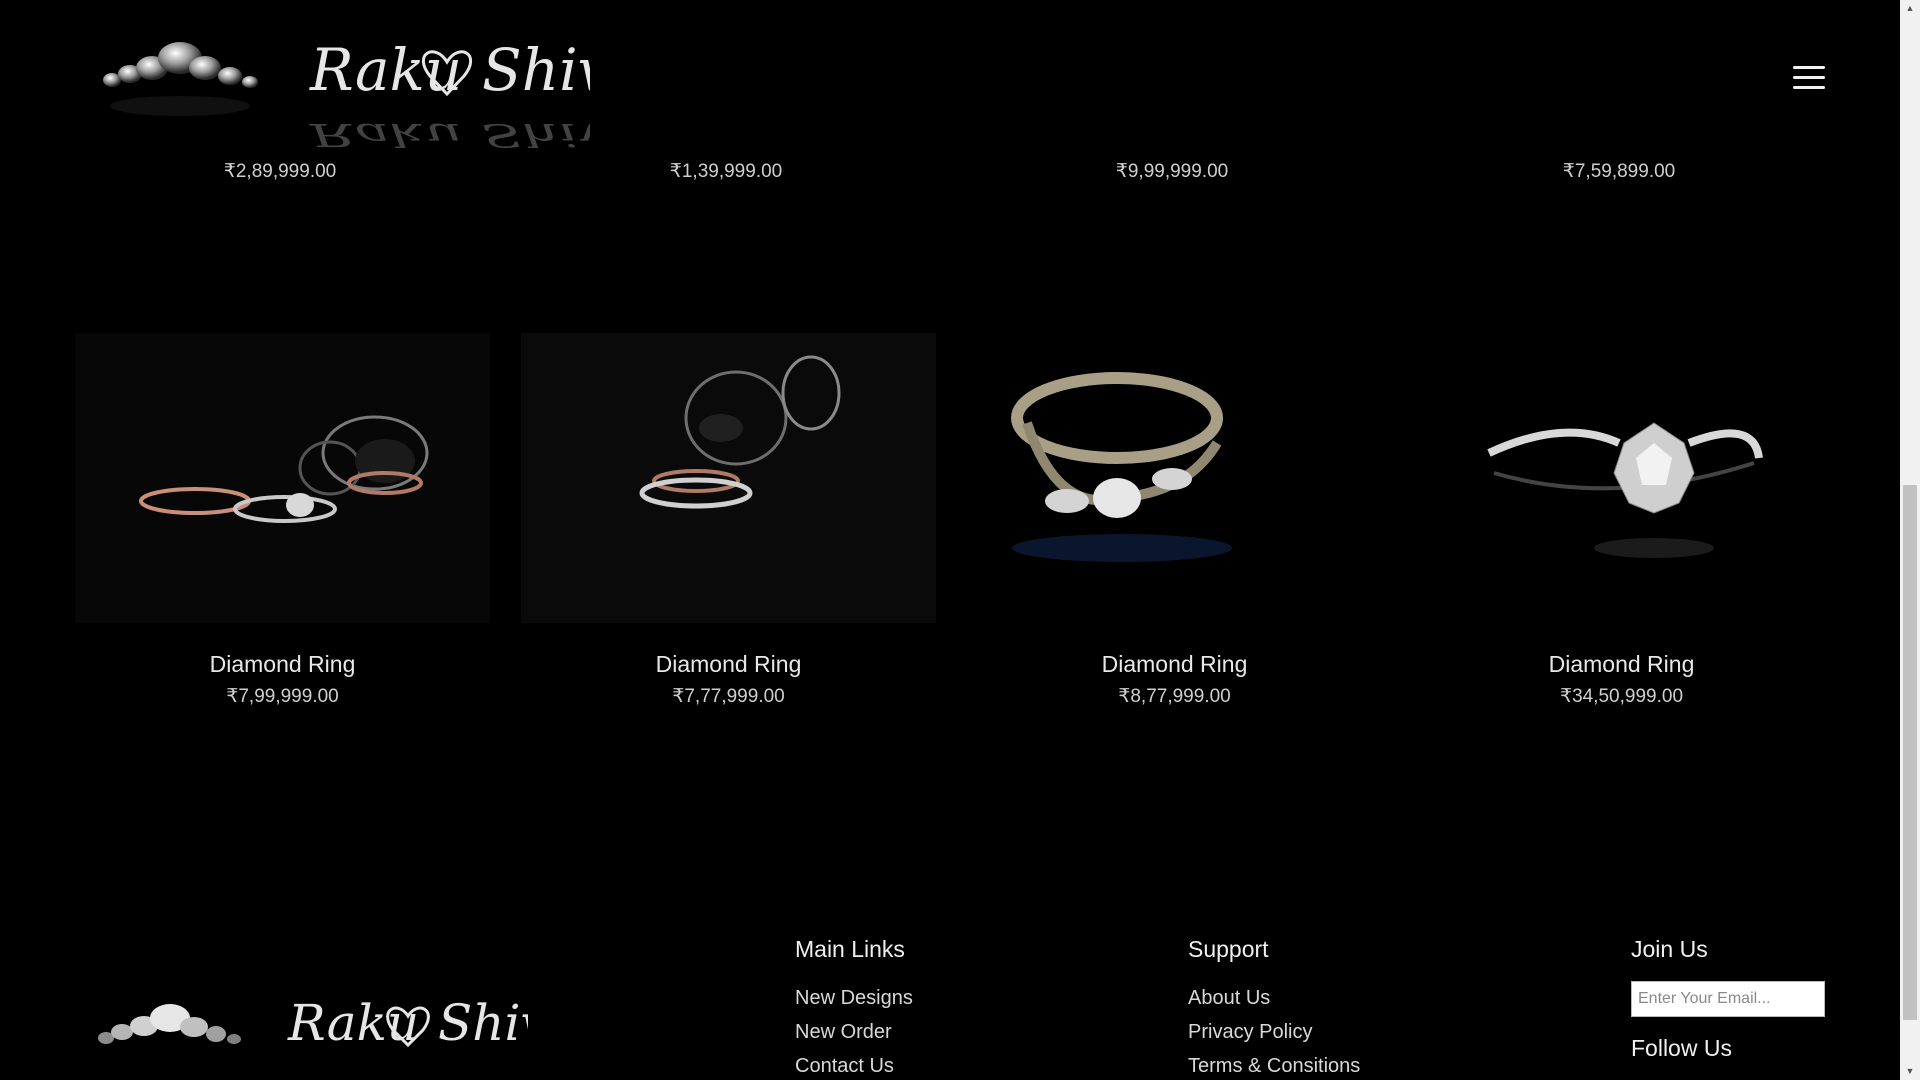 The width and height of the screenshot is (1920, 1080). I want to click on site-header: Raku Shivu Raku Shivu, so click(950, 75).